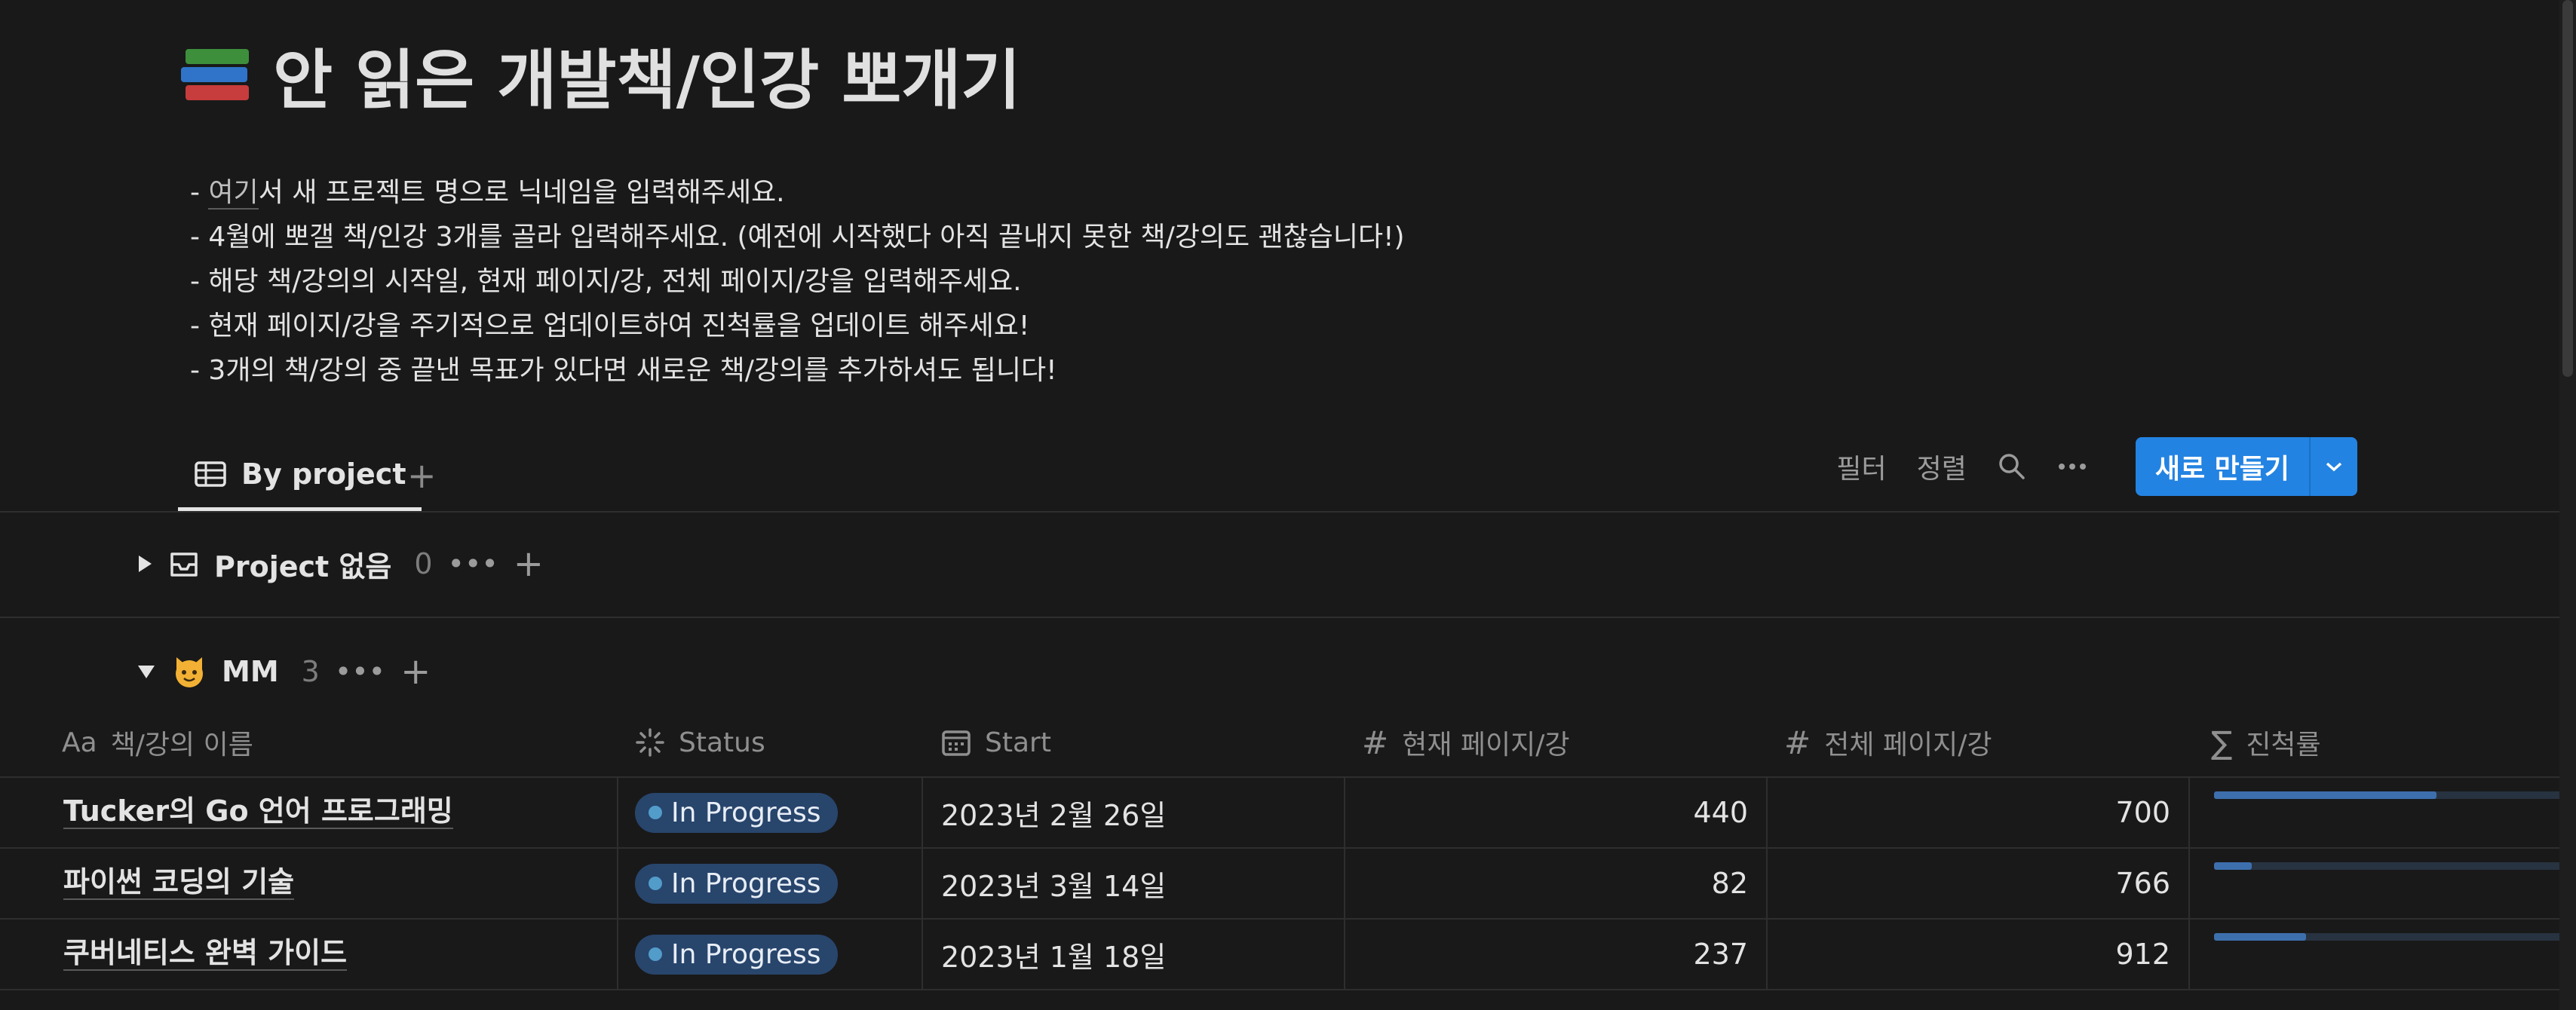  I want to click on description-line-1: - 여기서 새 프로젝트 명으로 닉네임을 입력해주세요., so click(797, 192).